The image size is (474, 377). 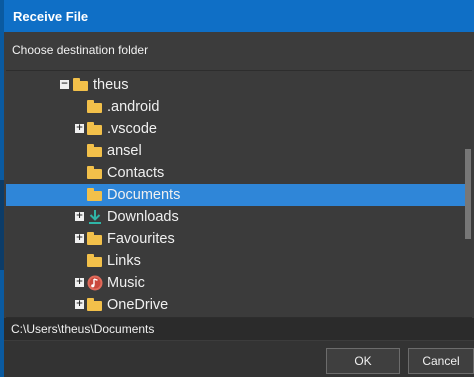 I want to click on download-arrow-icon, so click(x=95, y=217).